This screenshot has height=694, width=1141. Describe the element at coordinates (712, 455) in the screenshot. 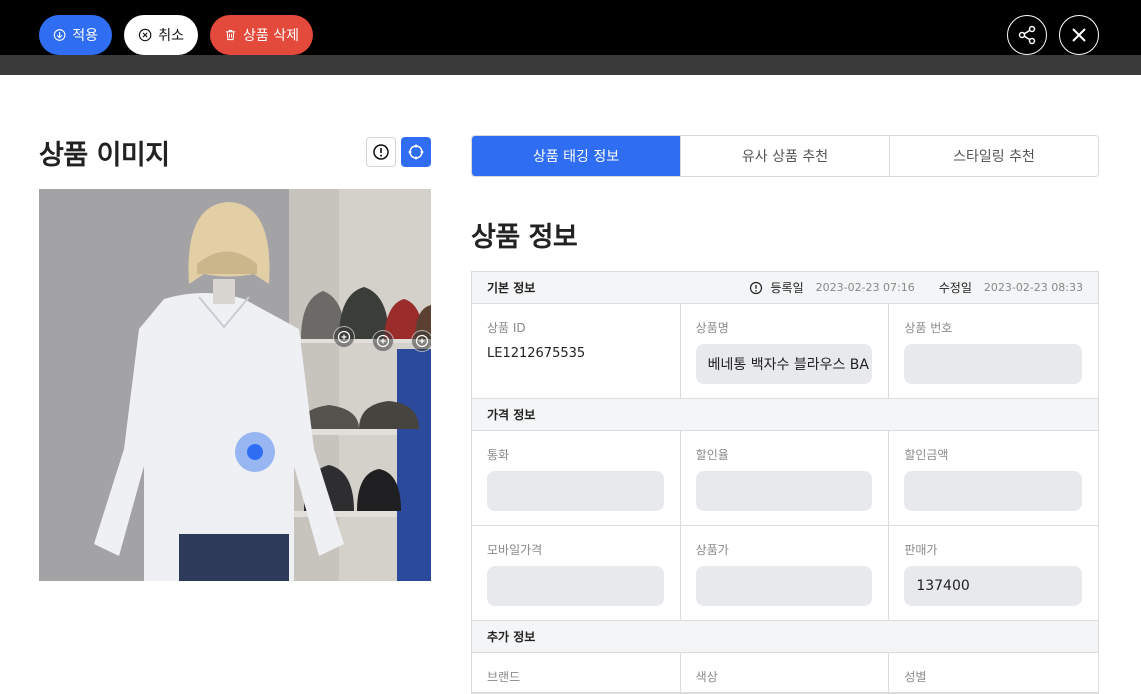

I see `discount-rate-label: 할인율` at that location.